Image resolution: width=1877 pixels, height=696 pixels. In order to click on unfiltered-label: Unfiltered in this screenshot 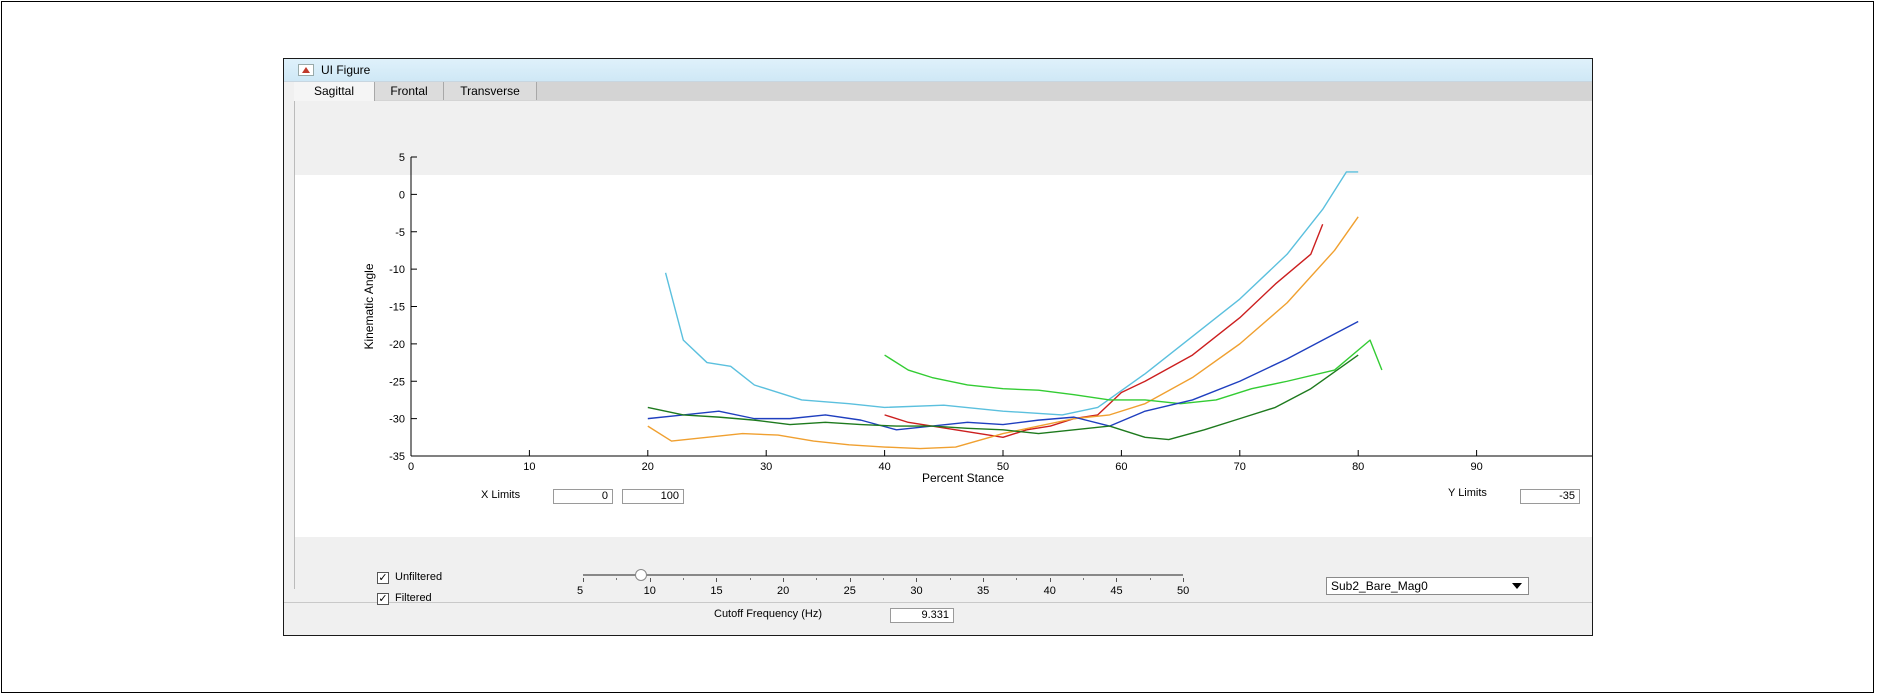, I will do `click(419, 577)`.